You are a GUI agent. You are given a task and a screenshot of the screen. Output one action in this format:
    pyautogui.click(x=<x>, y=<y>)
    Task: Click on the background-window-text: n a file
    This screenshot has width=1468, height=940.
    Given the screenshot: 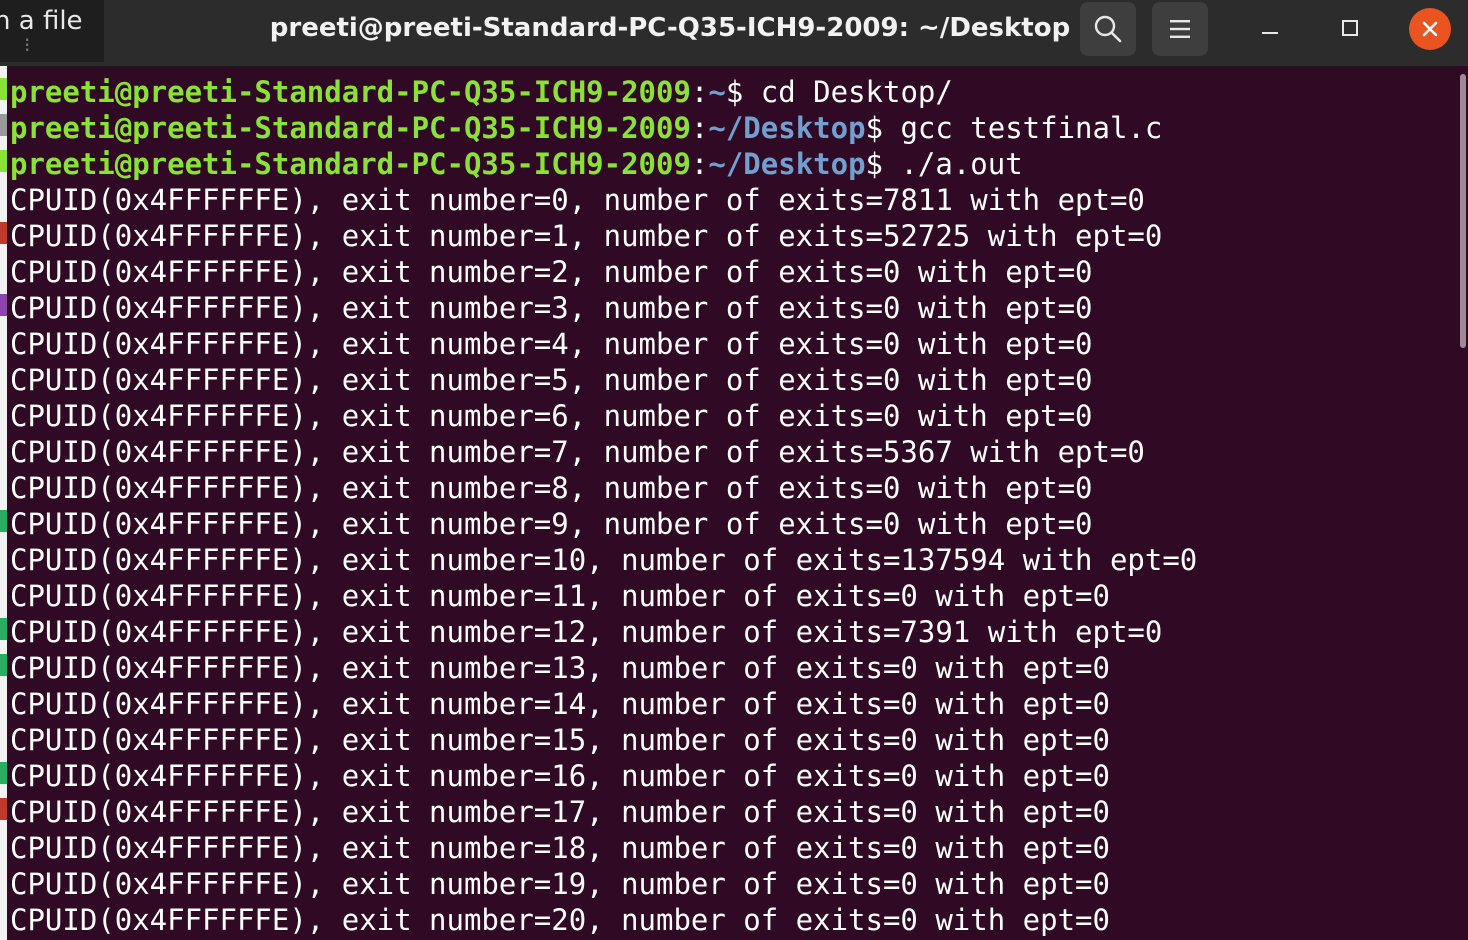 What is the action you would take?
    pyautogui.click(x=41, y=21)
    